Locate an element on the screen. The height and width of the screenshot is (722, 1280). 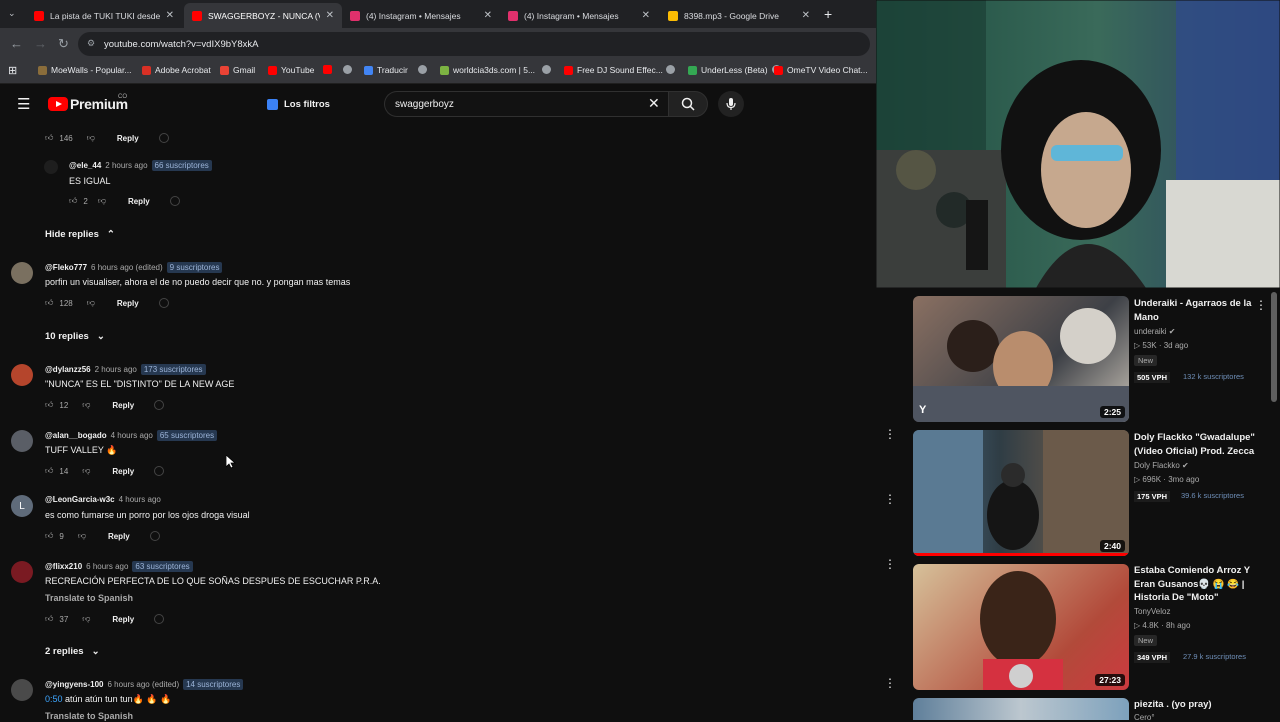
comment-author: @dylanzz56 is located at coordinates (68, 369).